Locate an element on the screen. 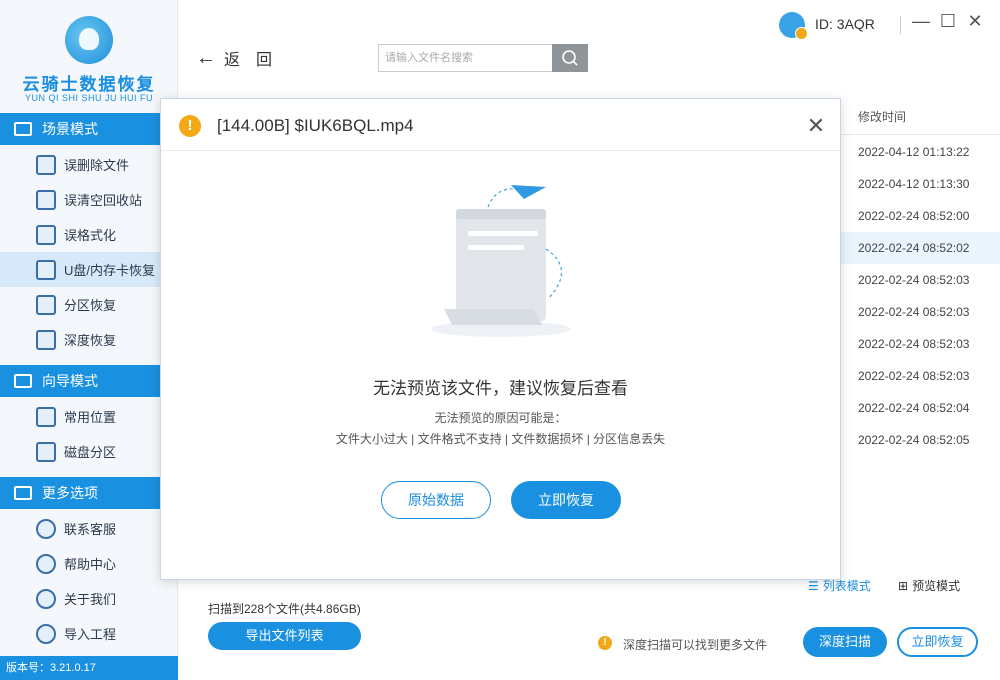 This screenshot has width=1000, height=680. scene-mode-icon is located at coordinates (23, 129).